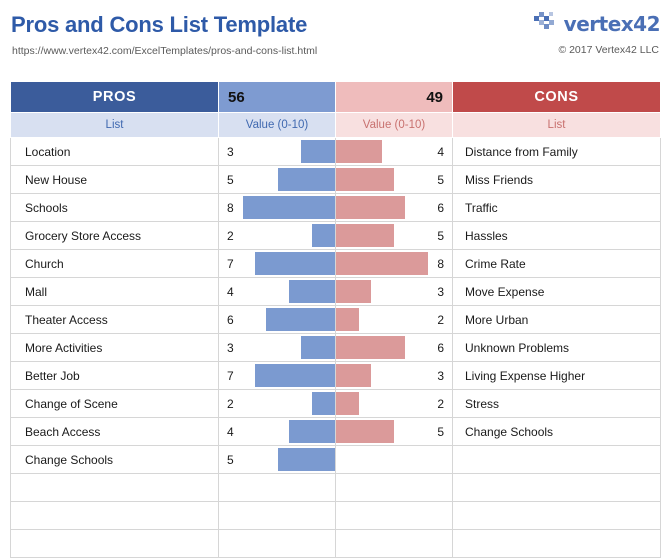 The height and width of the screenshot is (560, 671). Describe the element at coordinates (114, 179) in the screenshot. I see `pros-item-label: New House` at that location.